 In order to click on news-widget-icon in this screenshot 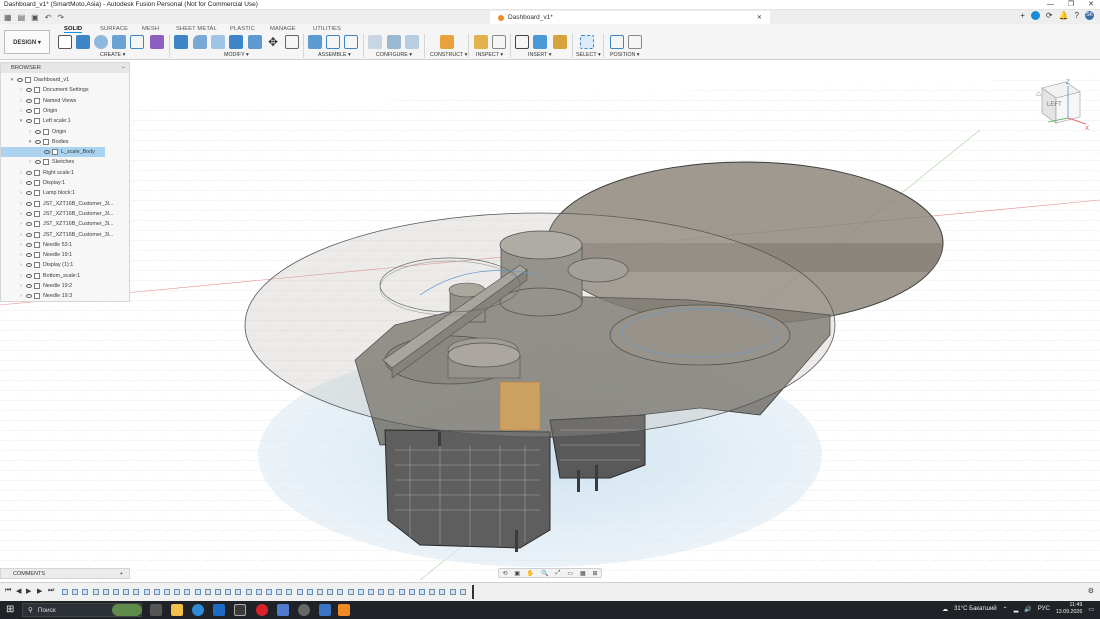, I will do `click(127, 610)`.